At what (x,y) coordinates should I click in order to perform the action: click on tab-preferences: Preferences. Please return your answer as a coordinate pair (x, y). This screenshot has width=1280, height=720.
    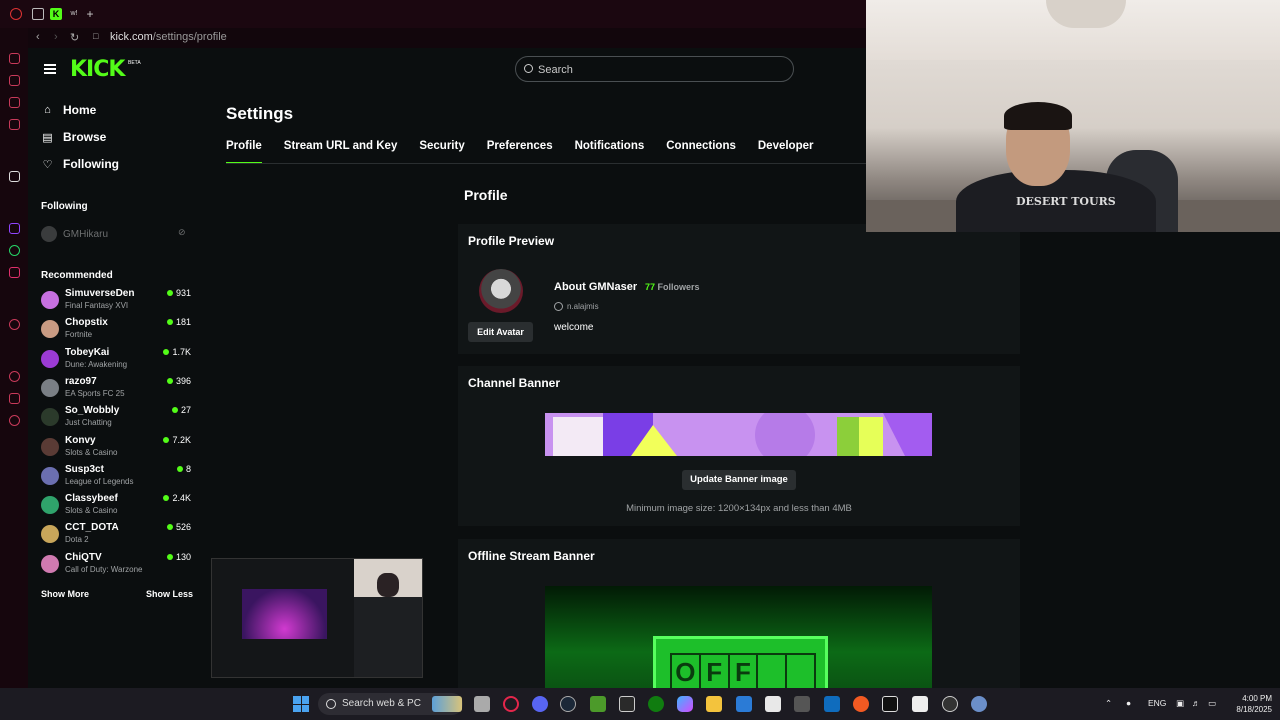
    Looking at the image, I should click on (520, 152).